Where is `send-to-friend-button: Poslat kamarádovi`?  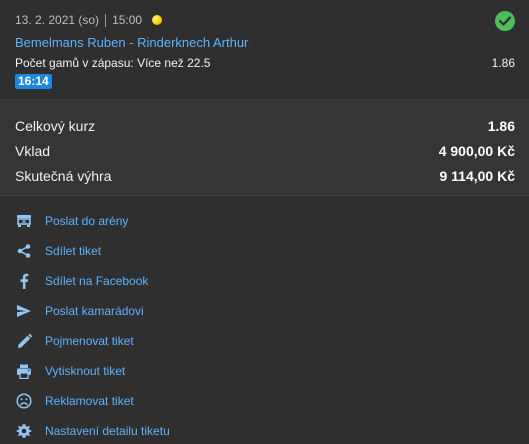 send-to-friend-button: Poslat kamarádovi is located at coordinates (264, 311).